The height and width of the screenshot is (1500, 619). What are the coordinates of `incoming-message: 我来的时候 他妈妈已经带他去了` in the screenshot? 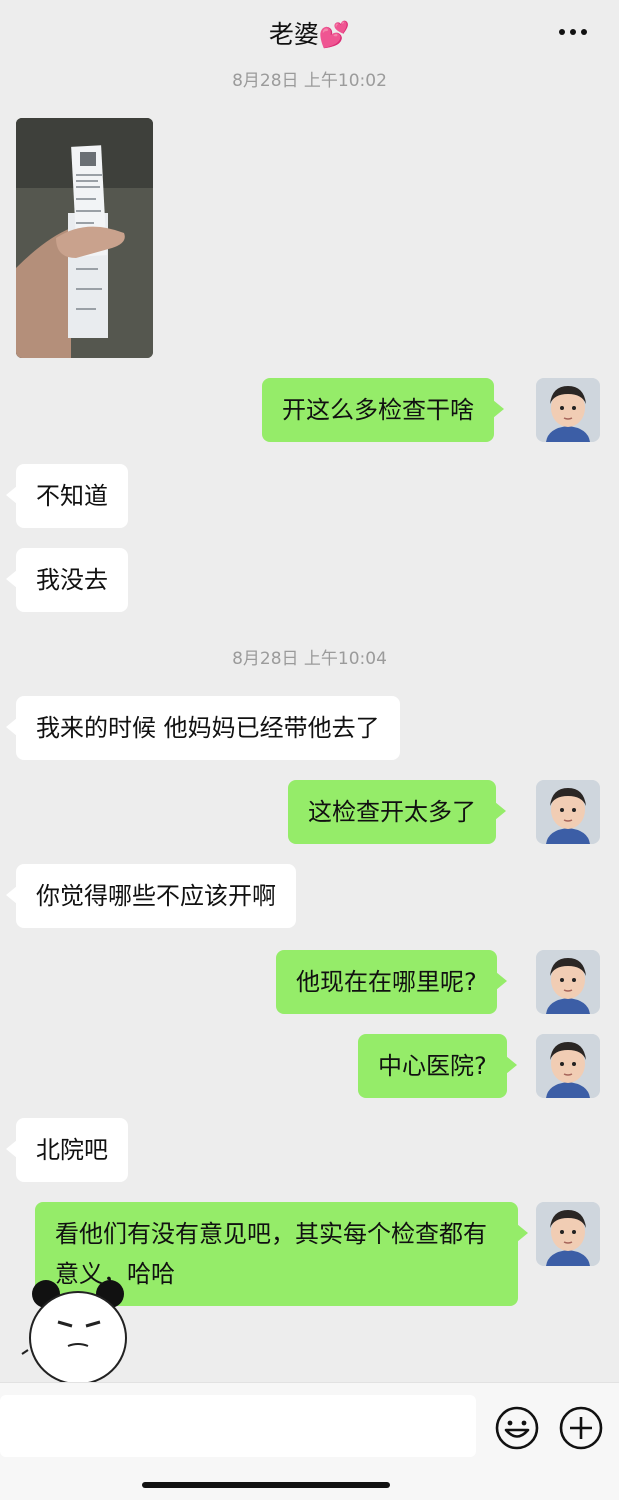 It's located at (203, 728).